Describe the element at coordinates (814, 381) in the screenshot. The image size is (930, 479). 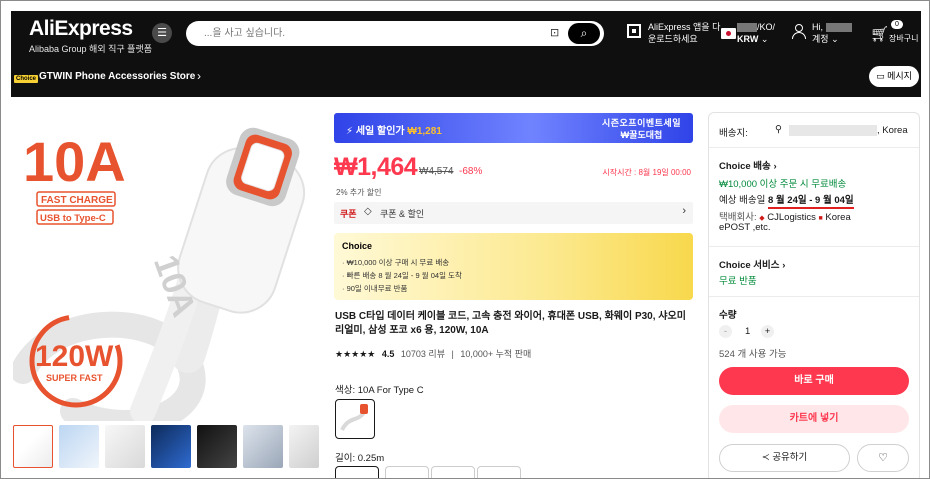
I see `buy-now-button: 바로 구매` at that location.